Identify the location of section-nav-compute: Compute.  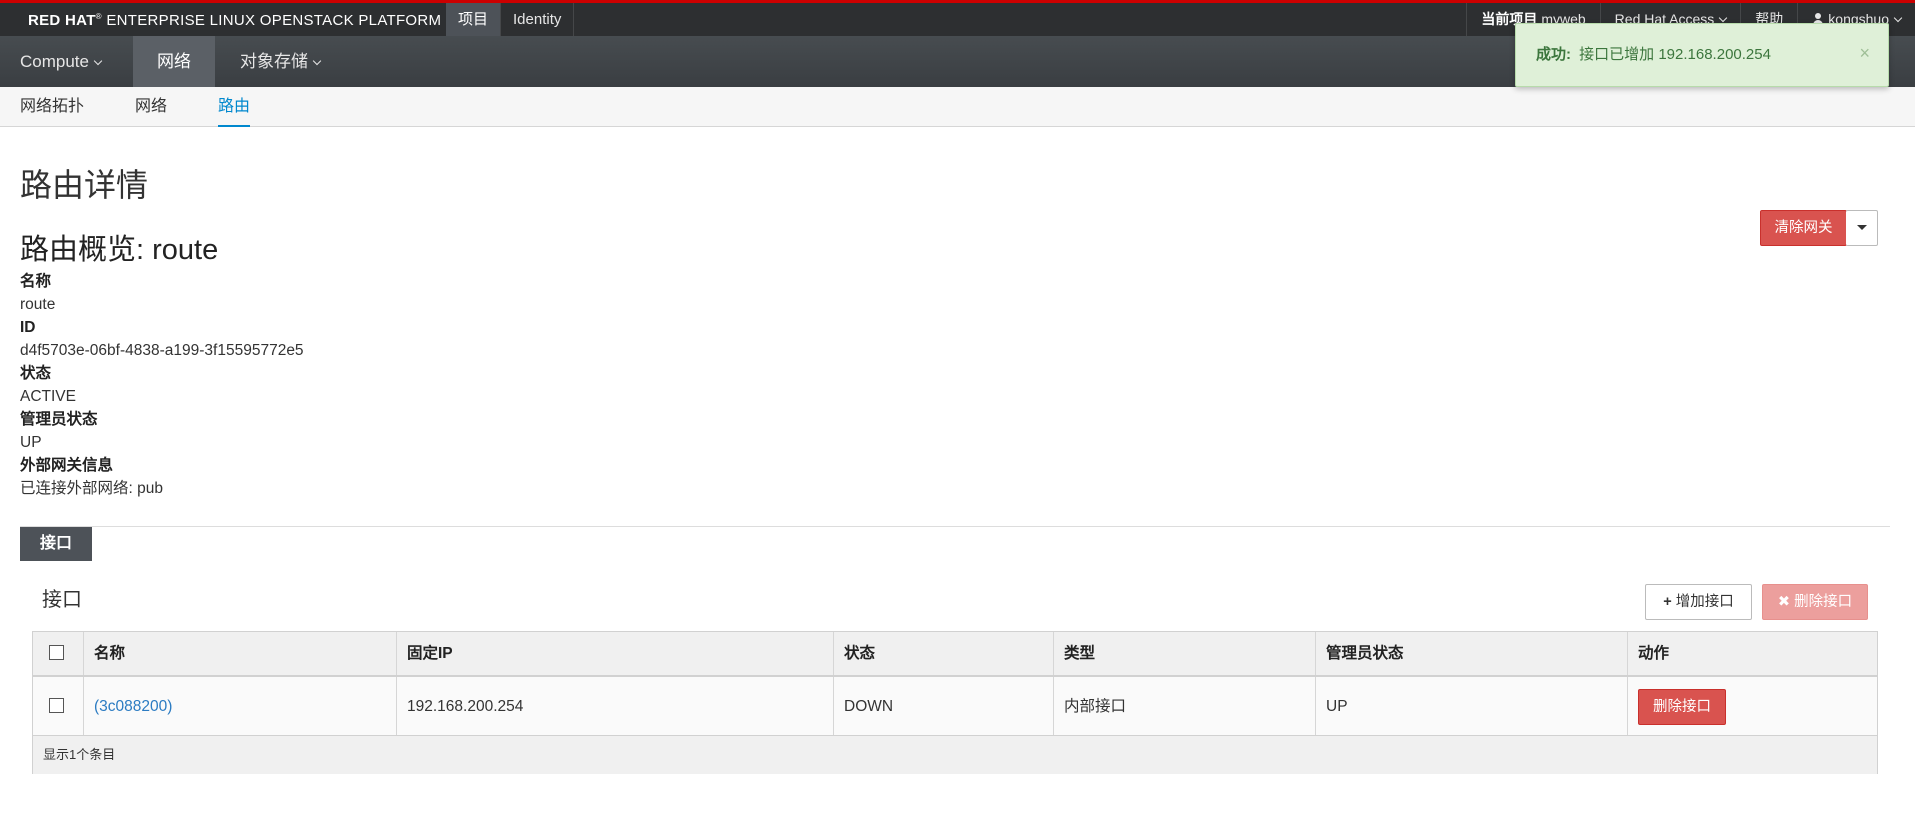
(61, 61).